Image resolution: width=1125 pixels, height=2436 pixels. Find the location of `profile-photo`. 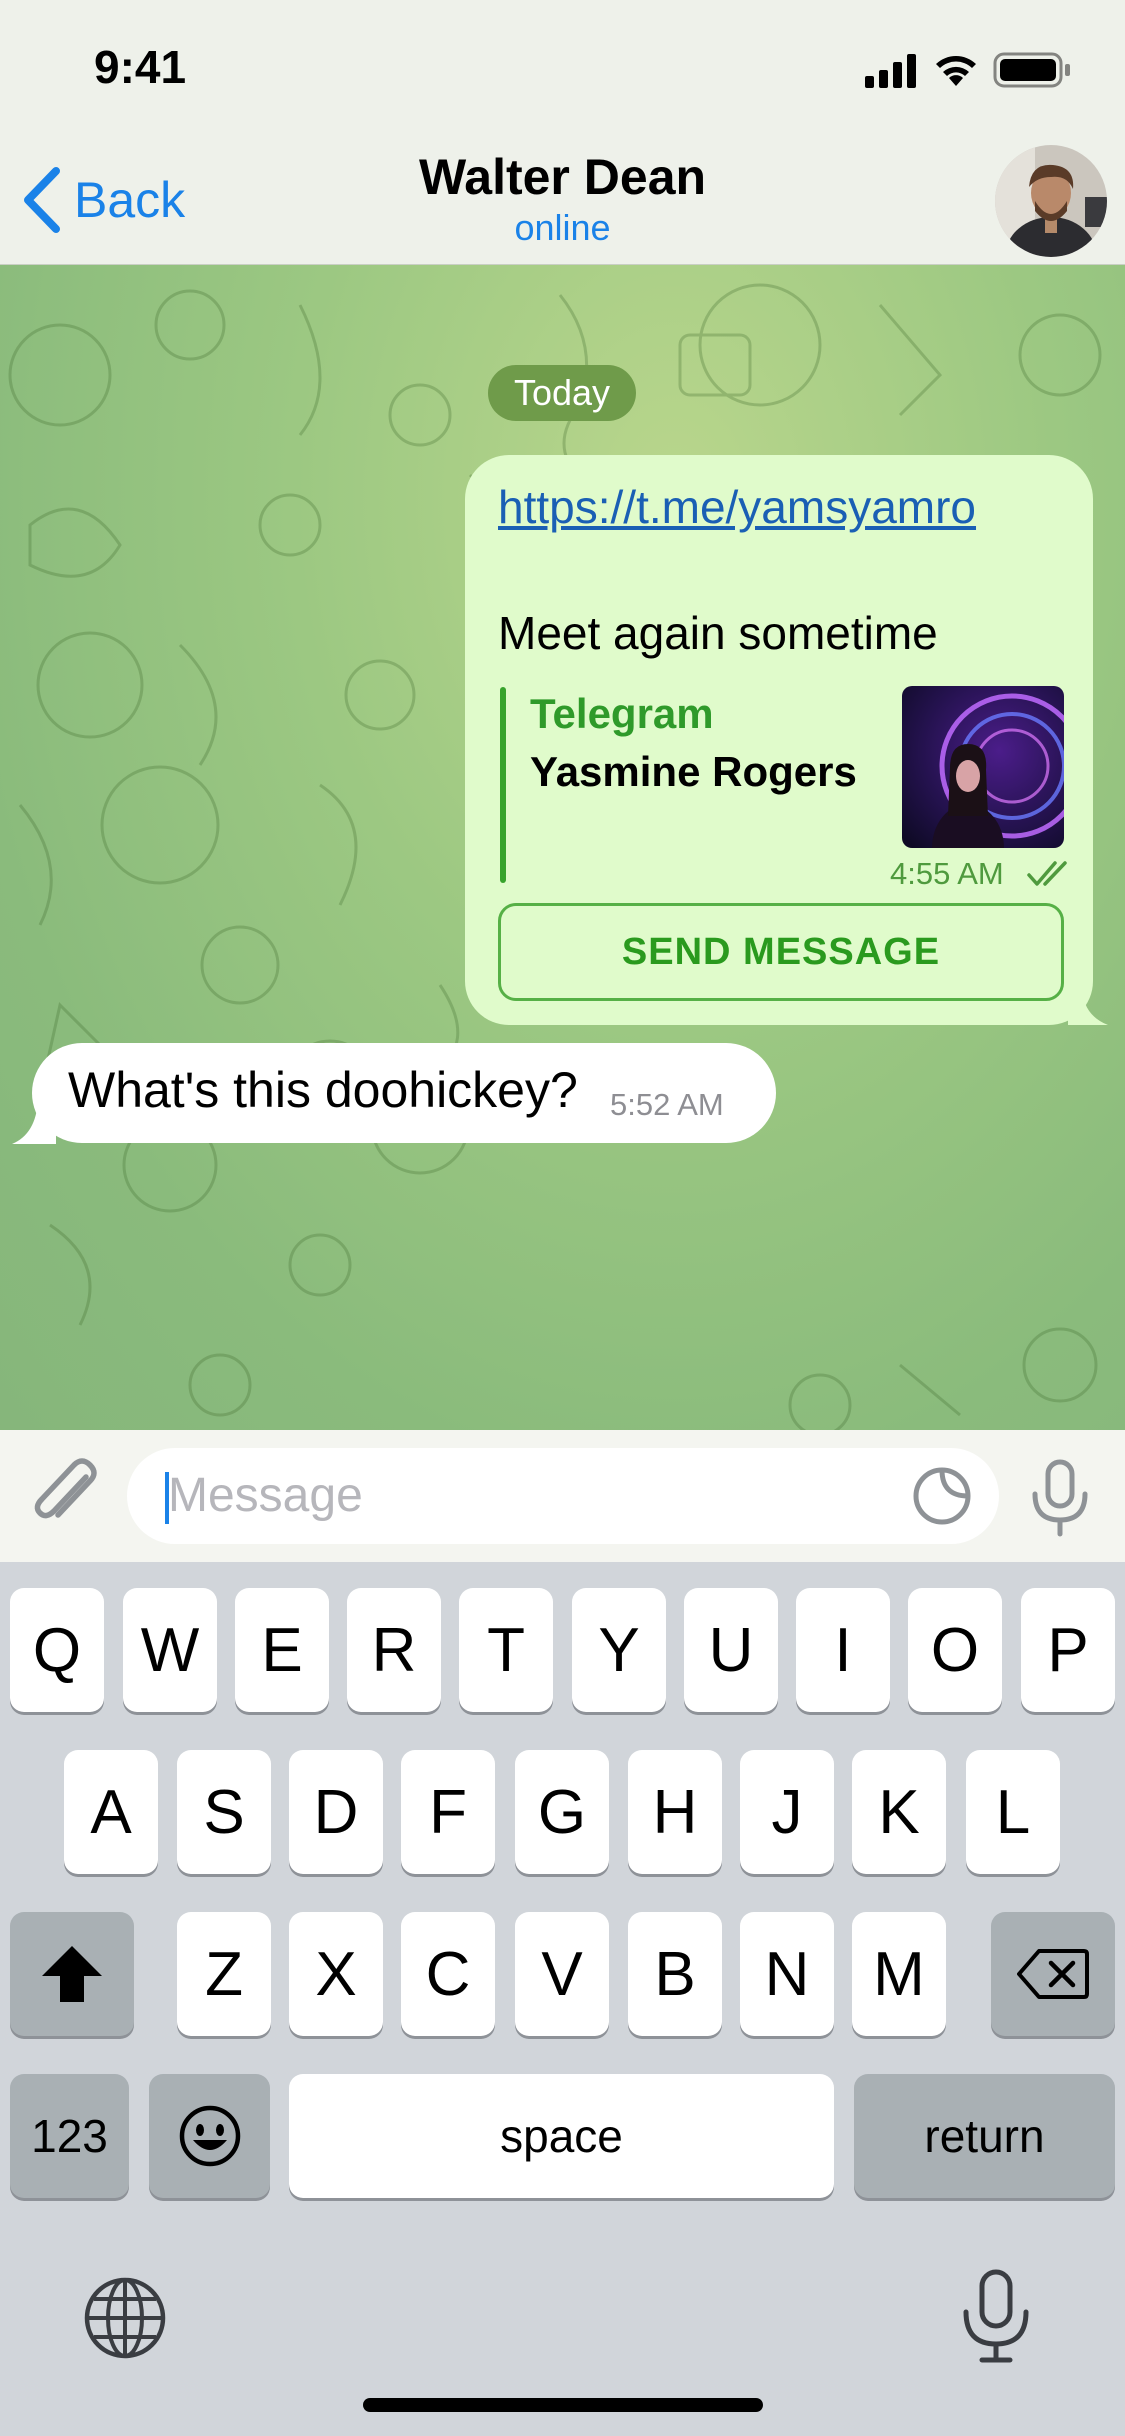

profile-photo is located at coordinates (983, 767).